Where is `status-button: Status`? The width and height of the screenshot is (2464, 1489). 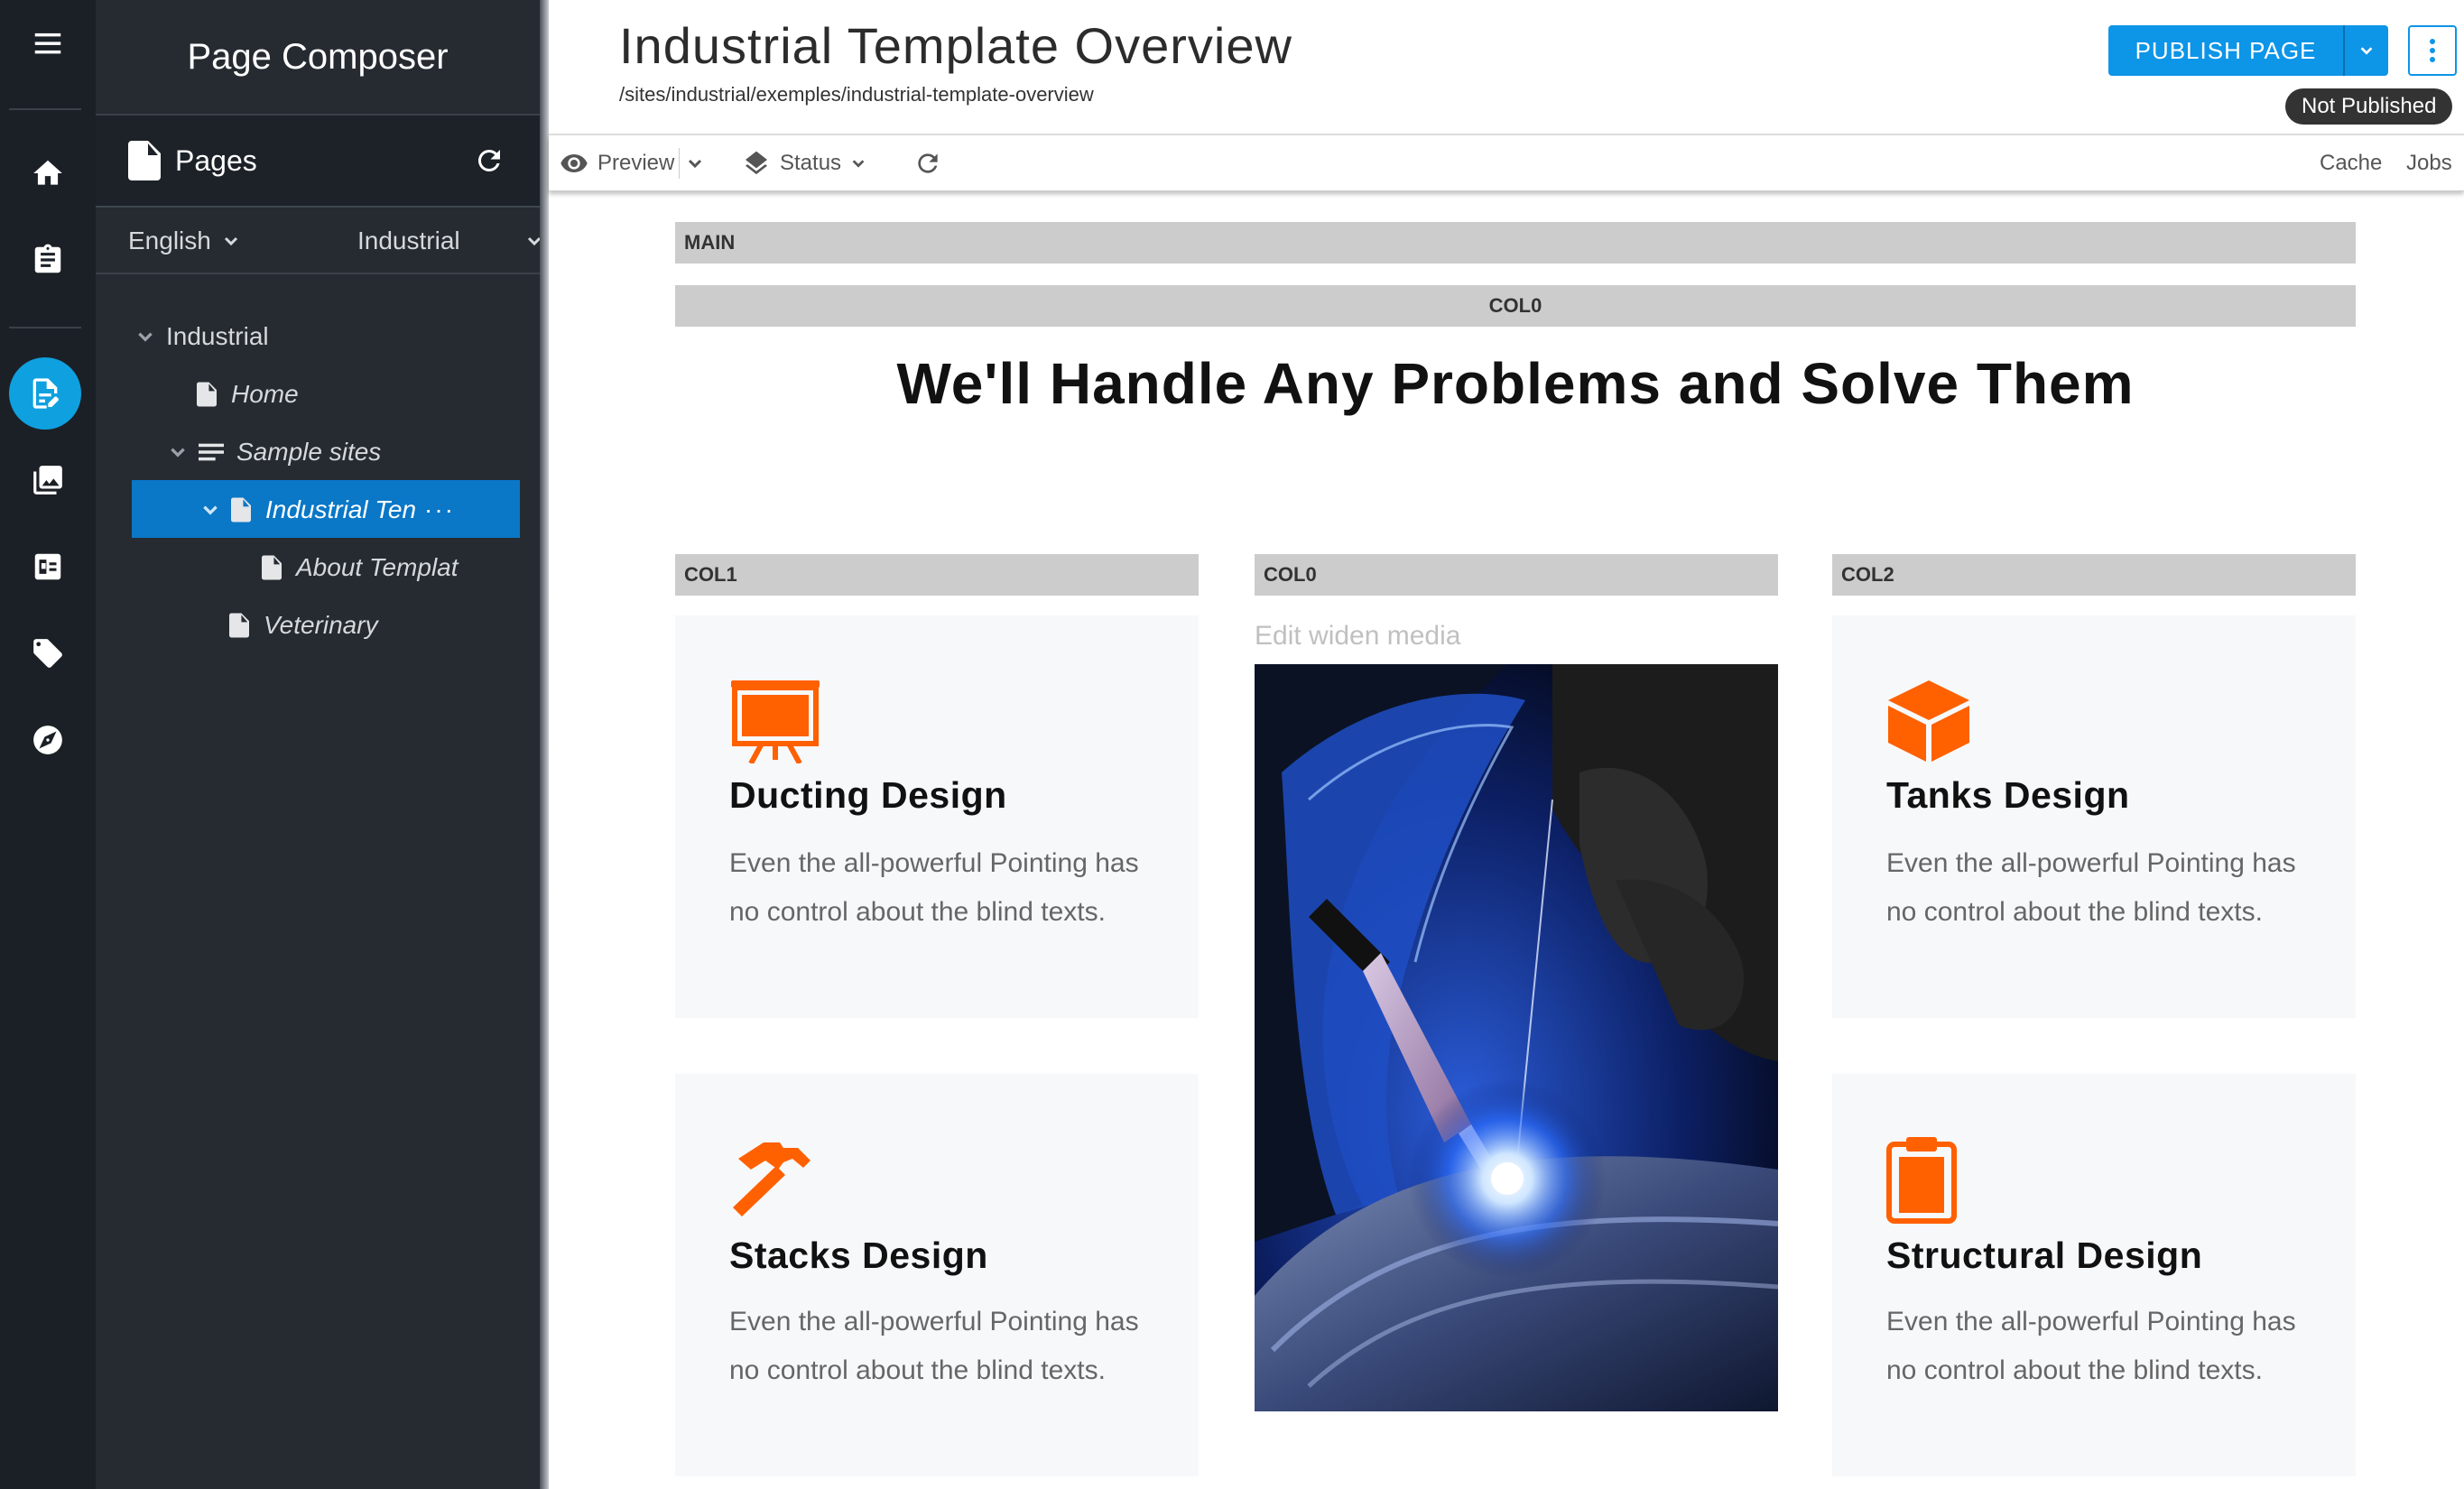 status-button: Status is located at coordinates (804, 163).